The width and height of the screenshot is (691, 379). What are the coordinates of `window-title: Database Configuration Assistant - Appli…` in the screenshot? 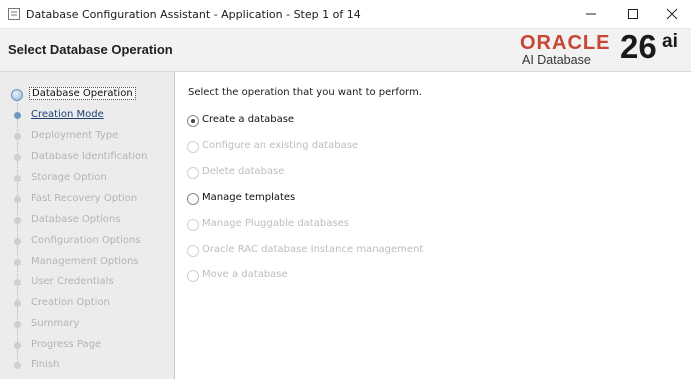 It's located at (193, 14).